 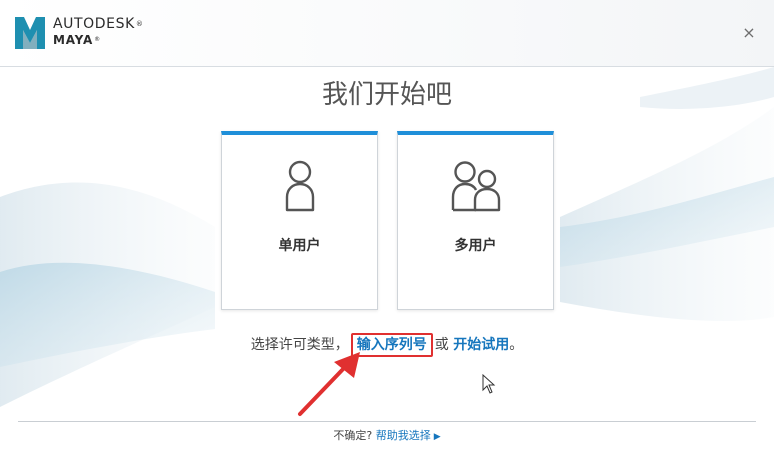 What do you see at coordinates (516, 345) in the screenshot?
I see `choice-suffix: 。` at bounding box center [516, 345].